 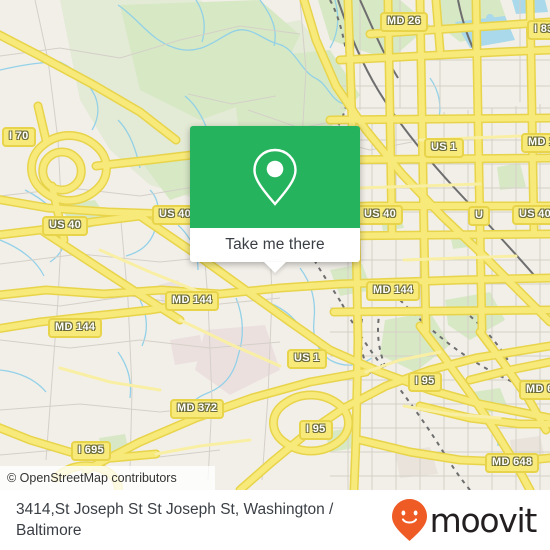 I want to click on moovit-logo: moovit, so click(x=464, y=520).